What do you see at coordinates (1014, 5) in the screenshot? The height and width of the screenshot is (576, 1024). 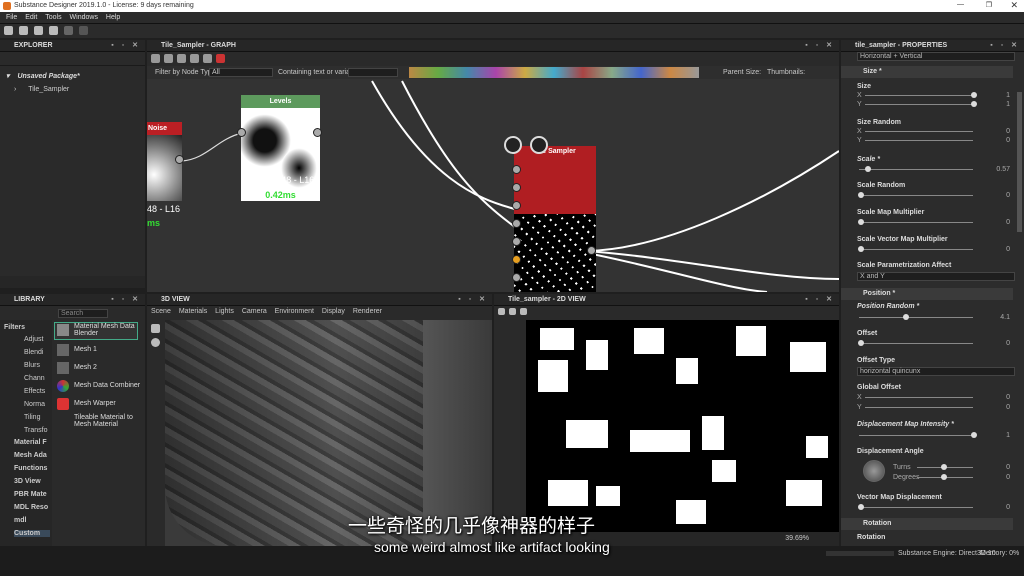 I see `close-icon: ✕` at bounding box center [1014, 5].